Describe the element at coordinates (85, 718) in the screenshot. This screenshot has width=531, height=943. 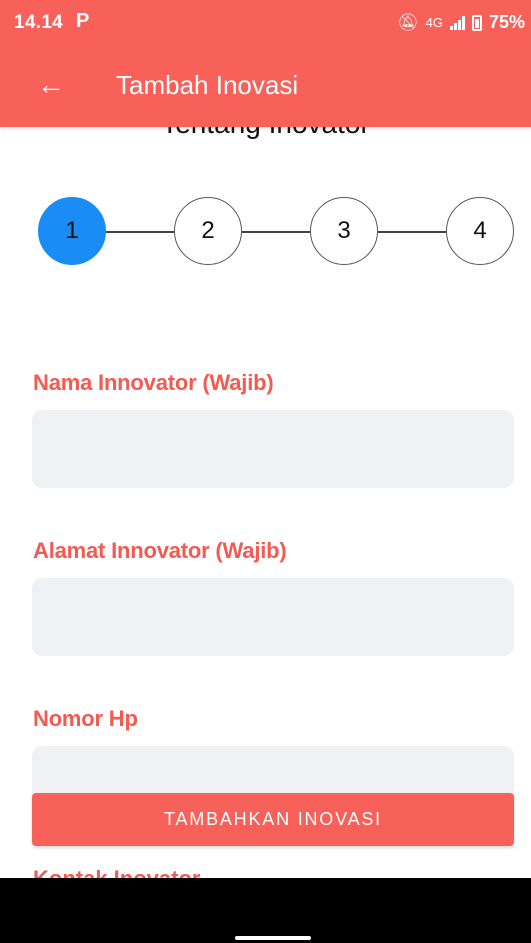
I see `nomor-hp-label: Nomor Hp` at that location.